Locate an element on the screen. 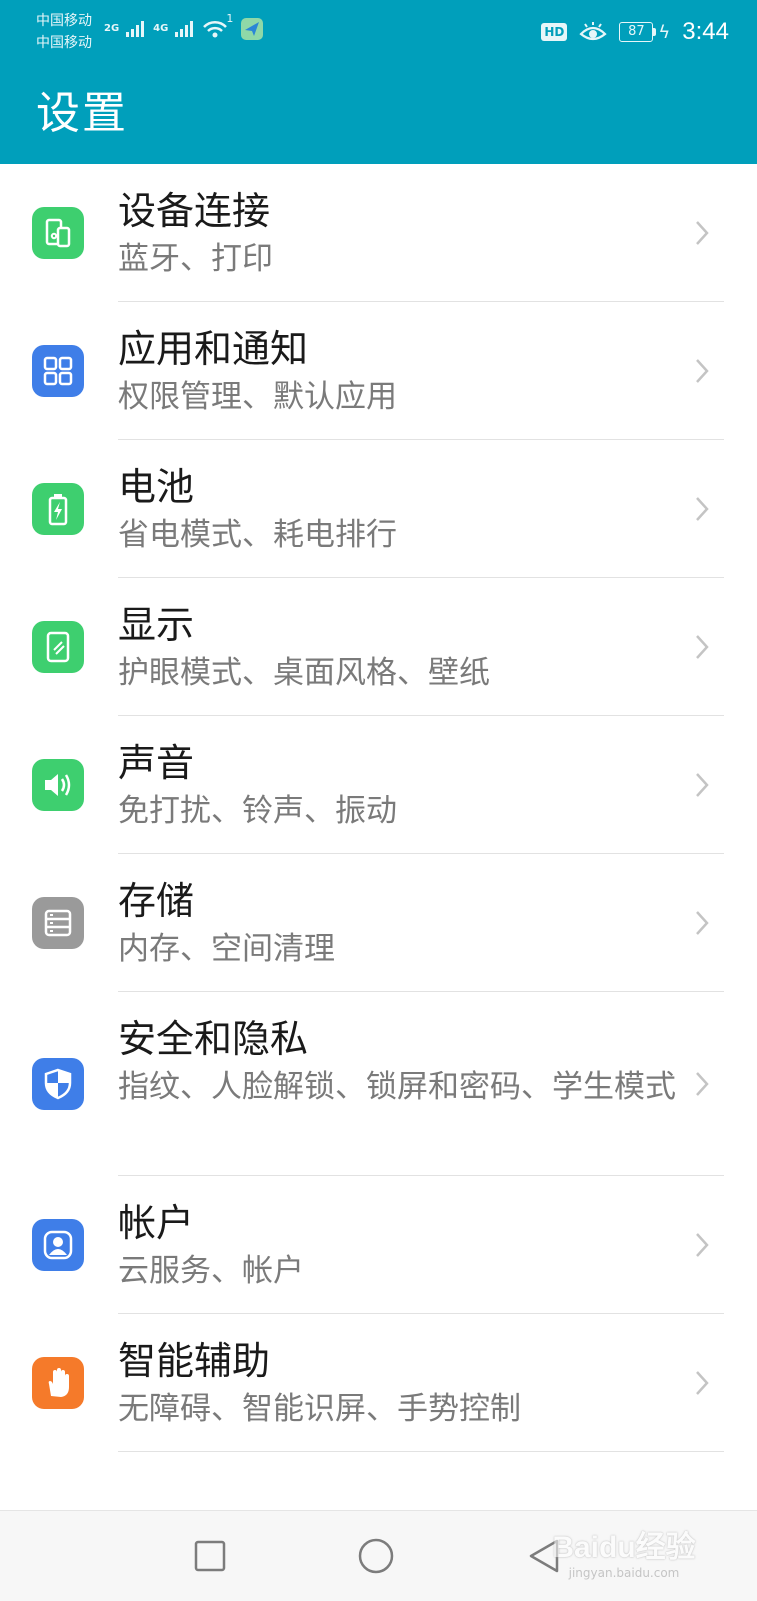 This screenshot has height=1601, width=757. net-2g-label: 2G is located at coordinates (112, 28).